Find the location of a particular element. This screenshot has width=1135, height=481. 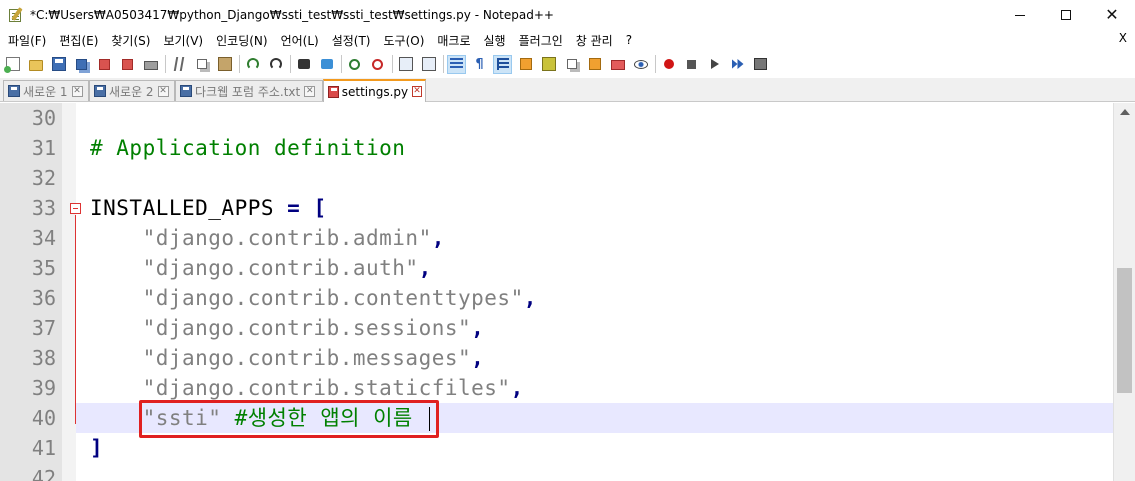

replace-button is located at coordinates (326, 64).